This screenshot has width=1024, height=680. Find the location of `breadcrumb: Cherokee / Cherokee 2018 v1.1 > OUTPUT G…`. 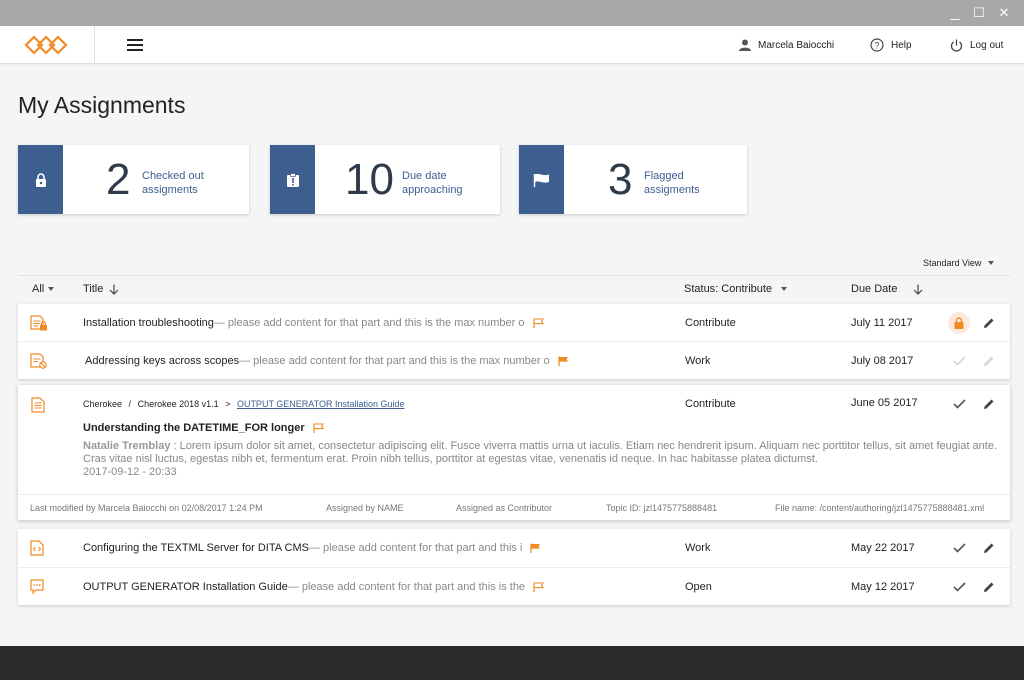

breadcrumb: Cherokee / Cherokee 2018 v1.1 > OUTPUT G… is located at coordinates (244, 404).